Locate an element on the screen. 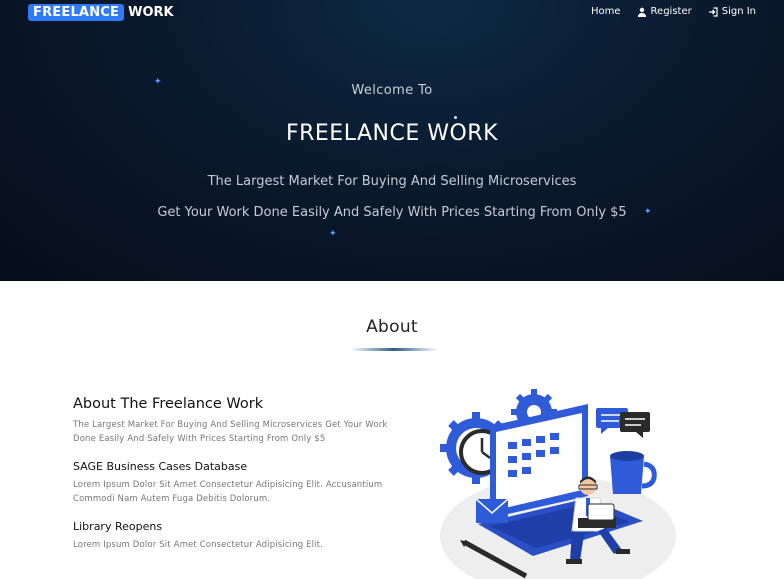  nav-home-link: Home is located at coordinates (606, 11).